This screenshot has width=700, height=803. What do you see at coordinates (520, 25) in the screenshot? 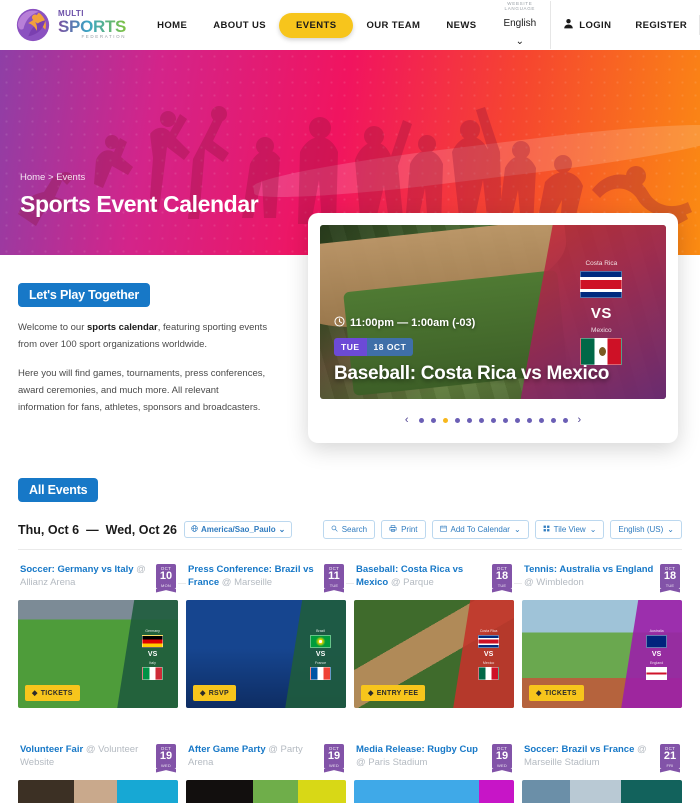
I see `language-selector: WEBSITE LANGUAGE English ⌄` at bounding box center [520, 25].